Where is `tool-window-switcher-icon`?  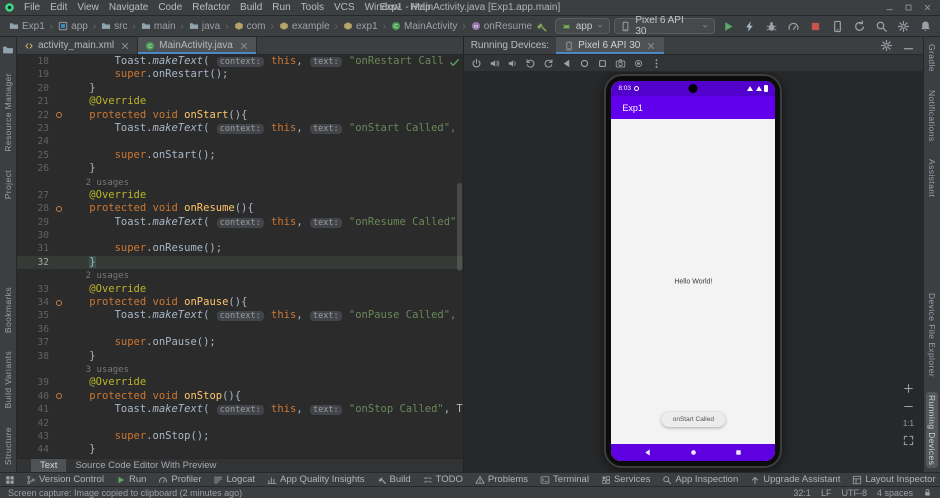 tool-window-switcher-icon is located at coordinates (10, 480).